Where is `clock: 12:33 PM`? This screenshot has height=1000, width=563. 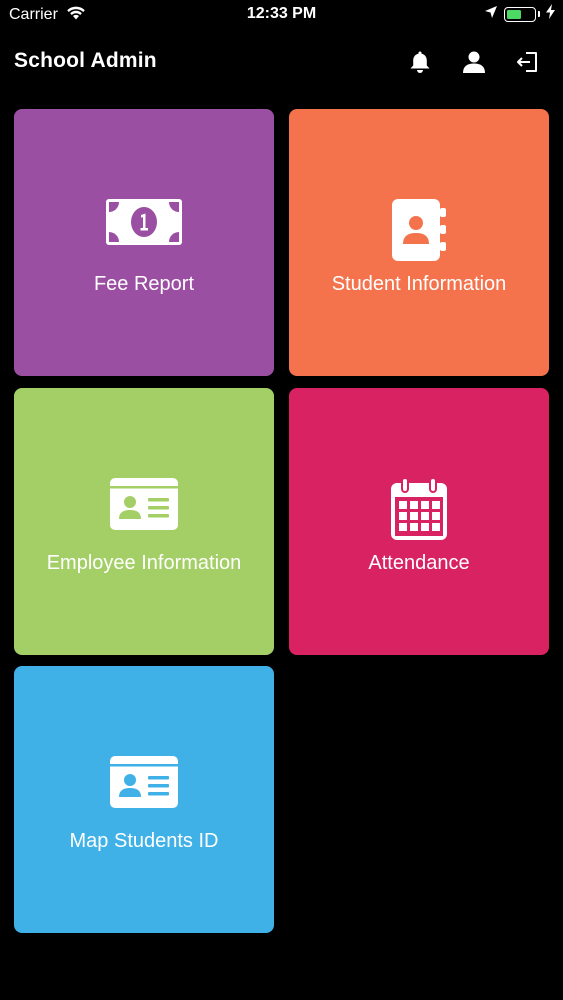
clock: 12:33 PM is located at coordinates (281, 13).